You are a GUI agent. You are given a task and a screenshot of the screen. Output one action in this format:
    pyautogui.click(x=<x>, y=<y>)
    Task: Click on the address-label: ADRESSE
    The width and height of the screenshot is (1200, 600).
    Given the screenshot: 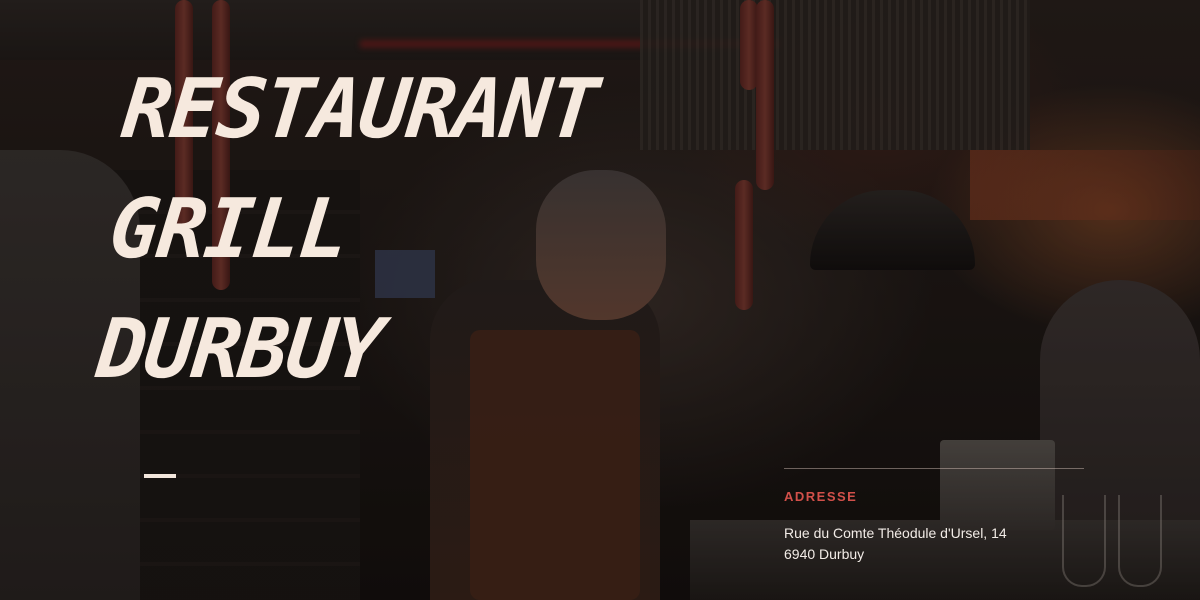 What is the action you would take?
    pyautogui.click(x=821, y=496)
    